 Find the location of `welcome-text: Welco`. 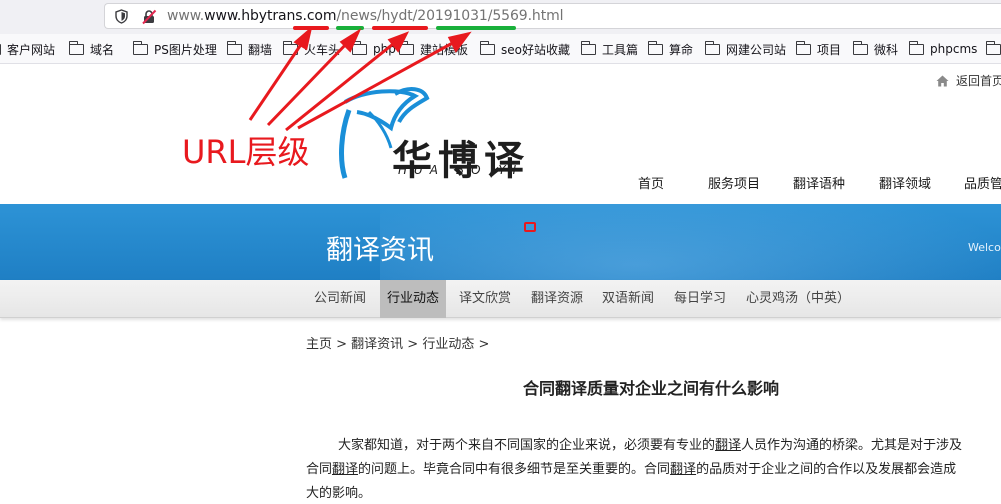

welcome-text: Welco is located at coordinates (984, 247).